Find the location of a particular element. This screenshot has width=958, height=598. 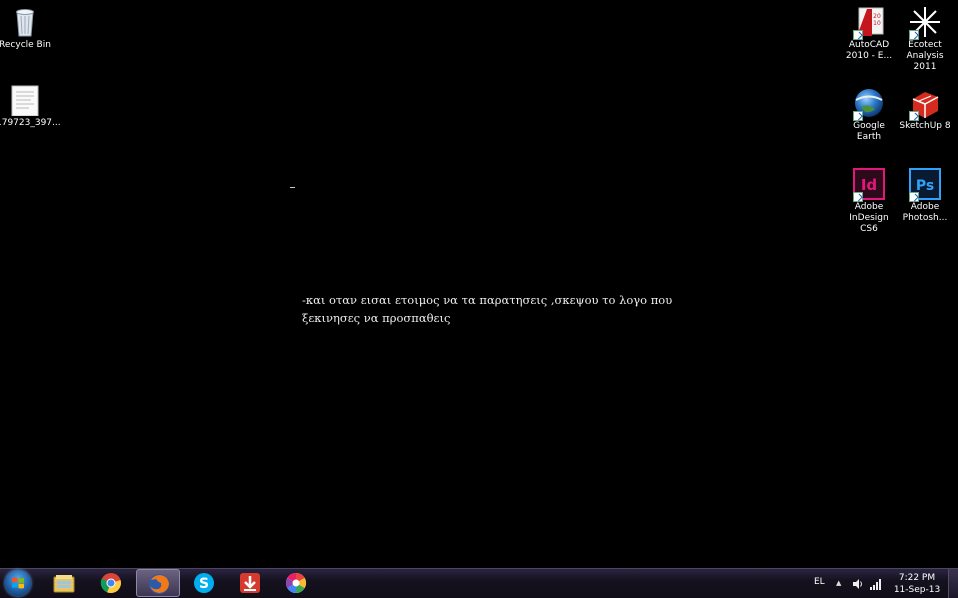

desktop-icon-ecotect: Ecotect Analysis 2011 is located at coordinates (925, 37).